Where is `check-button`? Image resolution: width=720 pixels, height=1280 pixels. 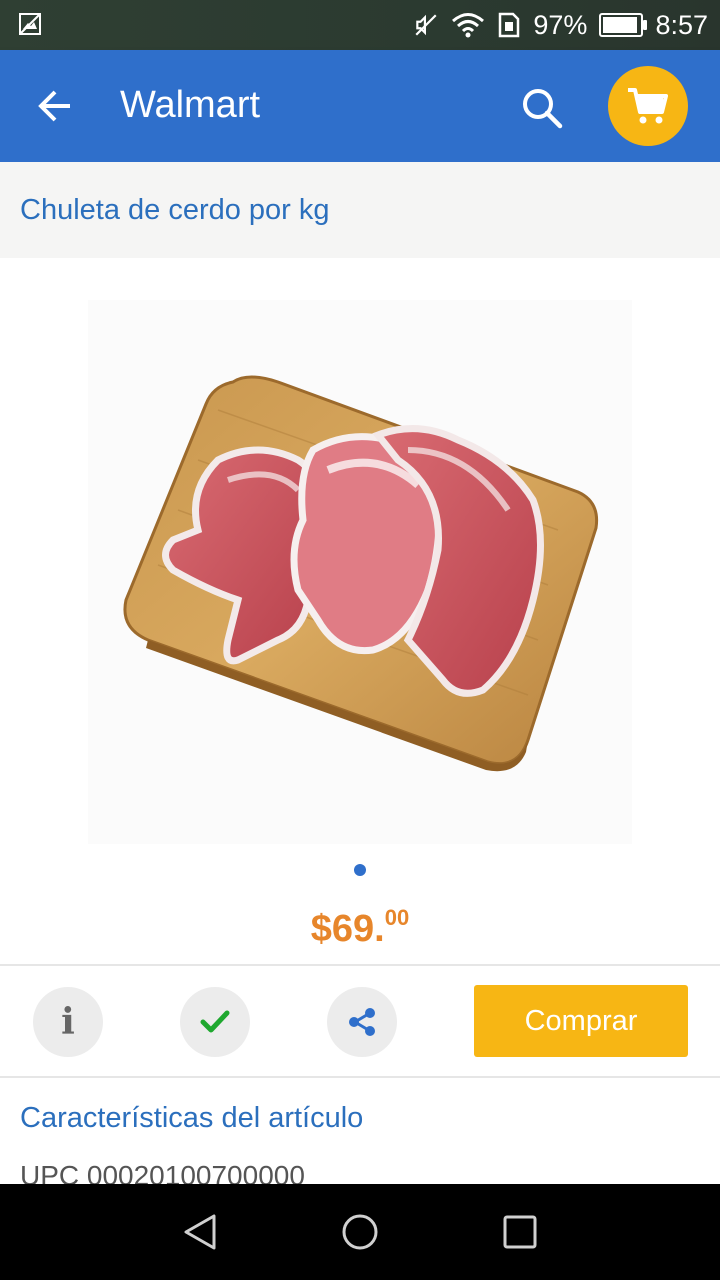
check-button is located at coordinates (215, 1022).